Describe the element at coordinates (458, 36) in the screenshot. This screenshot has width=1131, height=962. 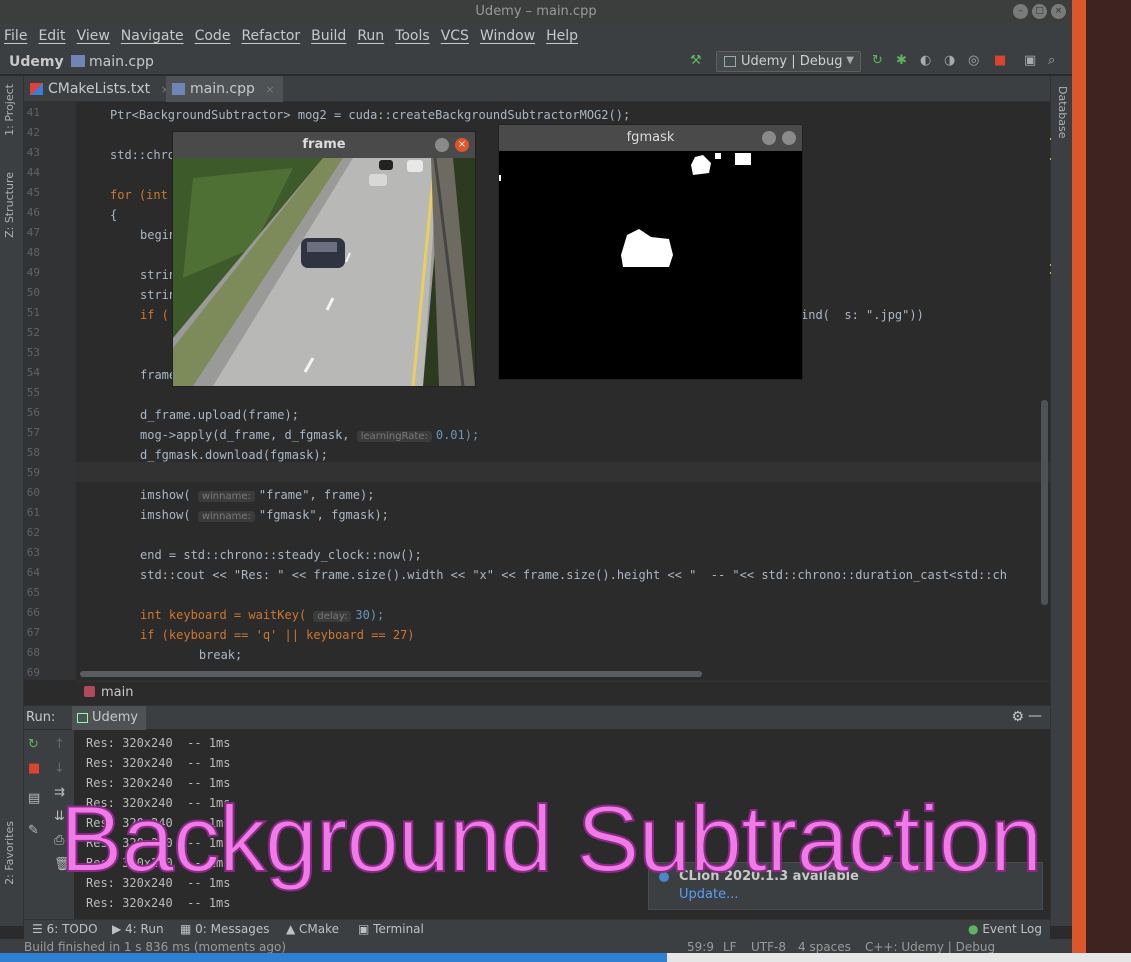
I see `menu-vcs: VCS` at that location.